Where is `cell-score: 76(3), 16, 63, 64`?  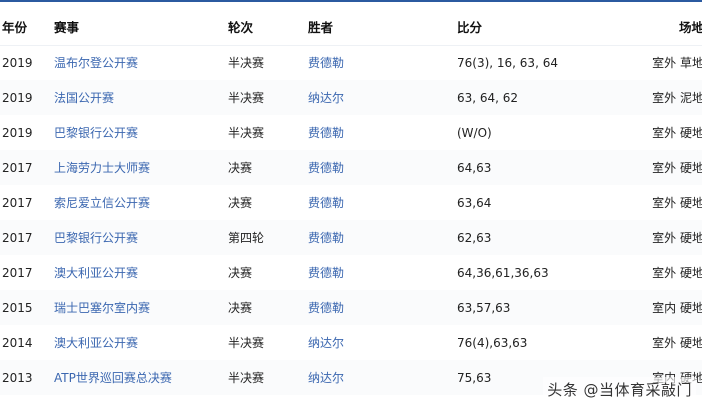
cell-score: 76(3), 16, 63, 64 is located at coordinates (507, 62).